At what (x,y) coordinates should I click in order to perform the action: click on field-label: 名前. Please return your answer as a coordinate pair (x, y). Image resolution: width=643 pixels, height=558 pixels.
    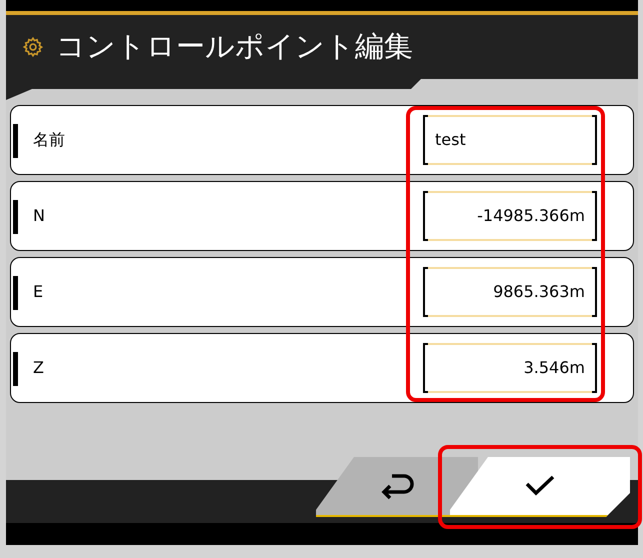
    Looking at the image, I should click on (49, 140).